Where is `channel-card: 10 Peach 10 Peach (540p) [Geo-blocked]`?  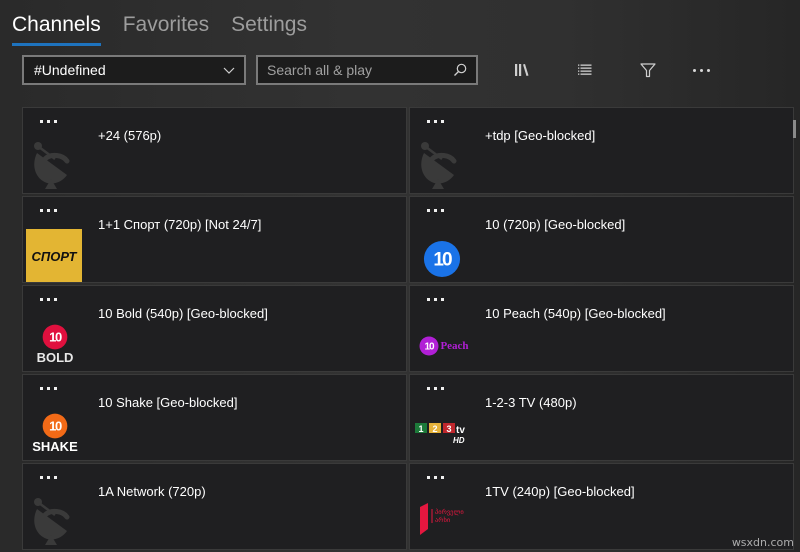 channel-card: 10 Peach 10 Peach (540p) [Geo-blocked] is located at coordinates (601, 328).